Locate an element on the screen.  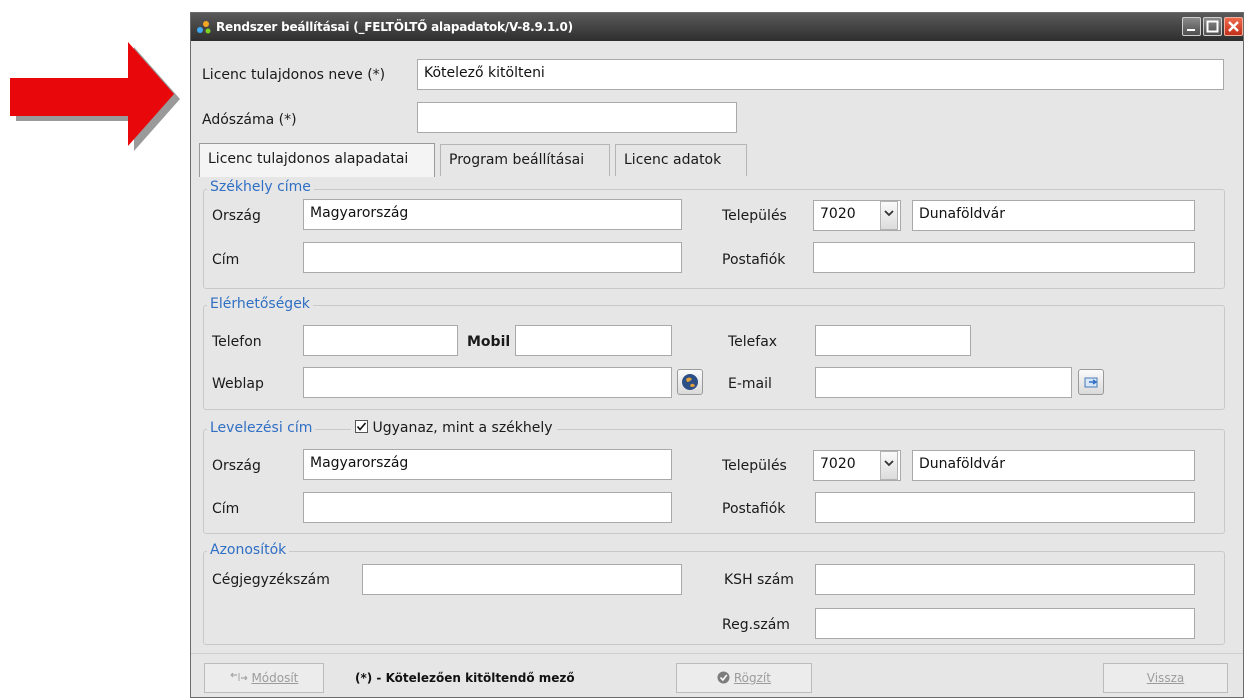
reg-number-label: Reg.szám is located at coordinates (756, 625).